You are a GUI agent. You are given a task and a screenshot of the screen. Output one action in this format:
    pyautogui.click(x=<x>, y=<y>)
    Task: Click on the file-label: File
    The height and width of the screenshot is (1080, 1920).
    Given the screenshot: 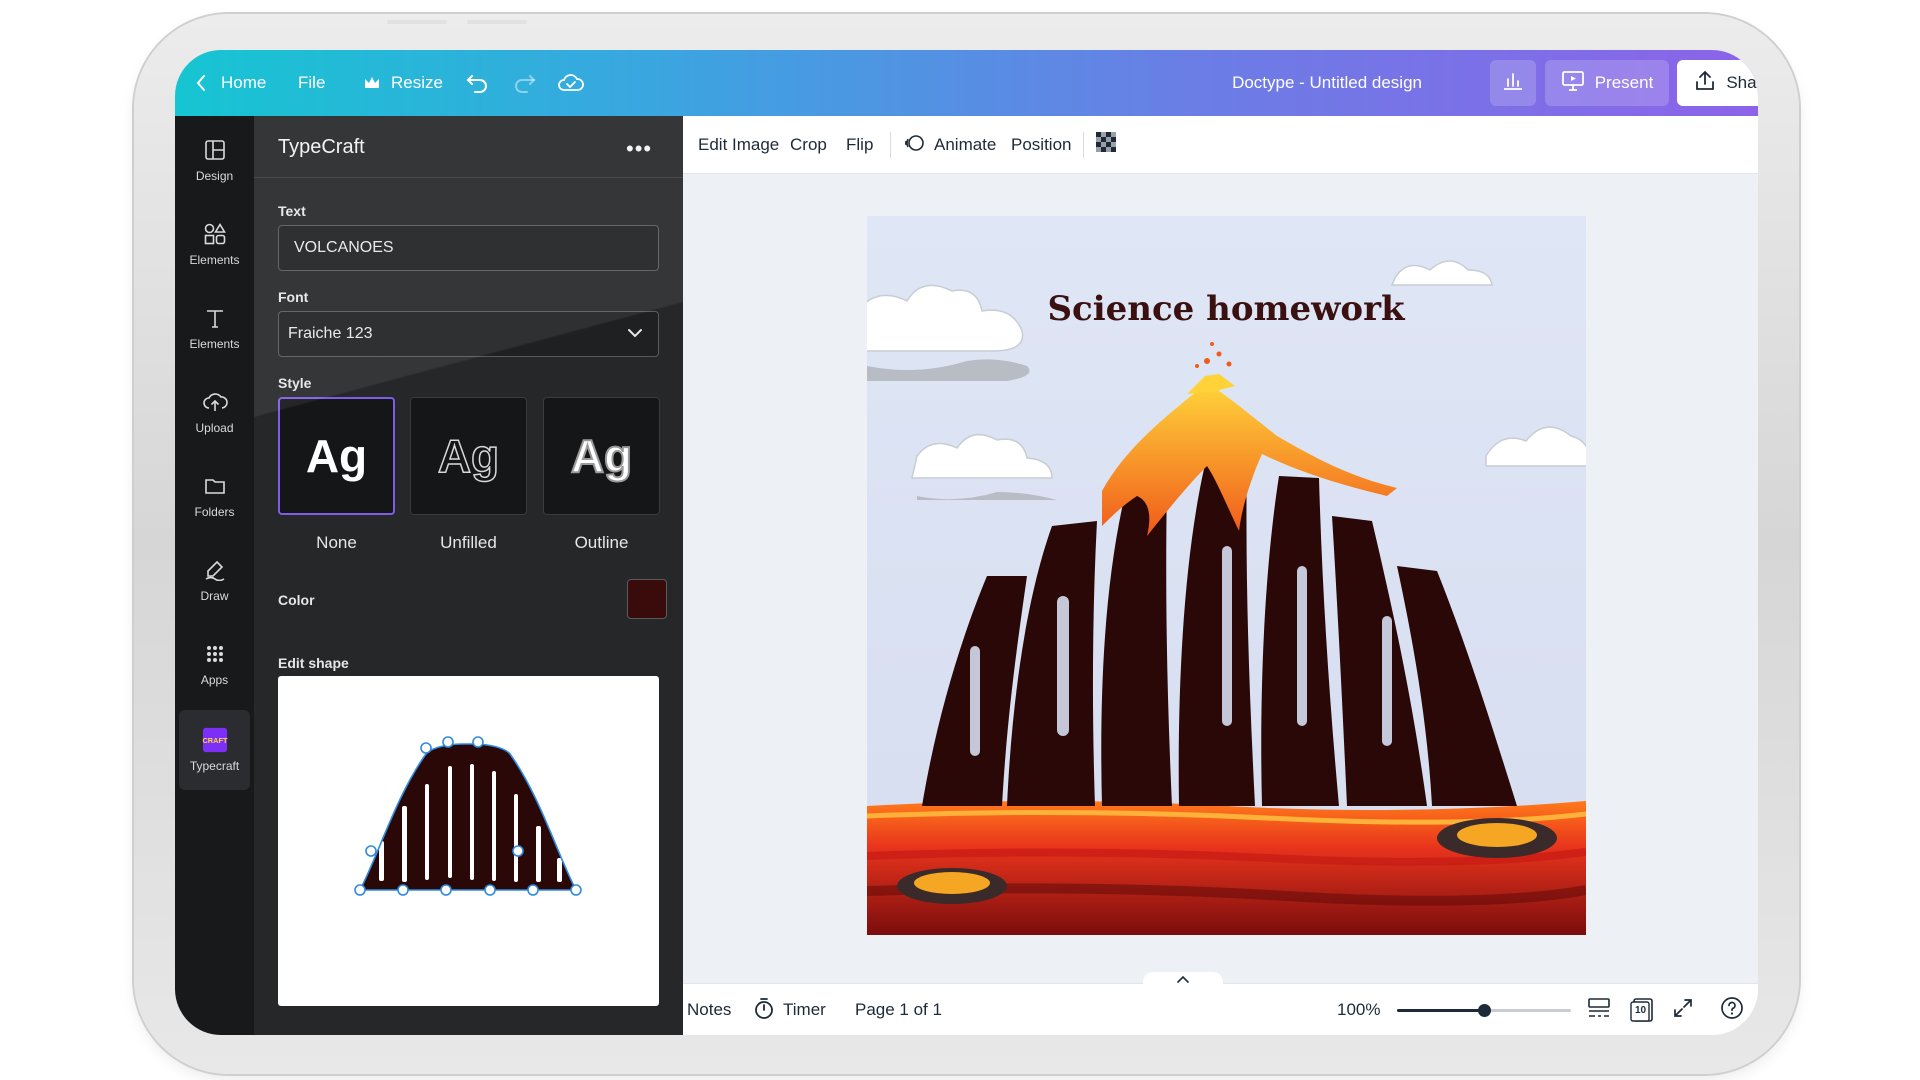 What is the action you would take?
    pyautogui.click(x=312, y=82)
    